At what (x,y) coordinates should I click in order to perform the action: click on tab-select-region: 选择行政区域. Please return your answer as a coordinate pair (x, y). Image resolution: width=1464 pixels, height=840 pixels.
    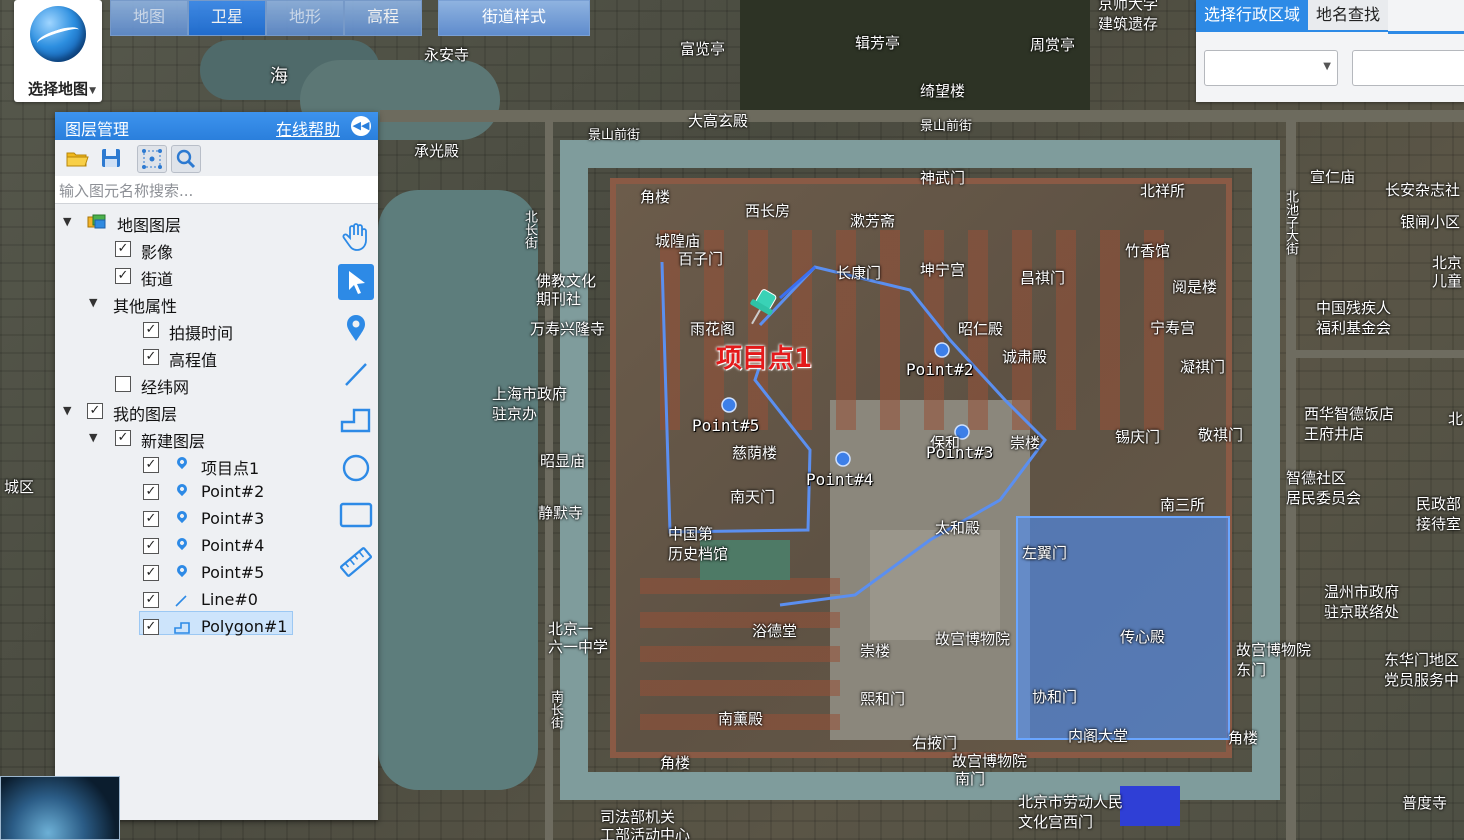
    Looking at the image, I should click on (1252, 16).